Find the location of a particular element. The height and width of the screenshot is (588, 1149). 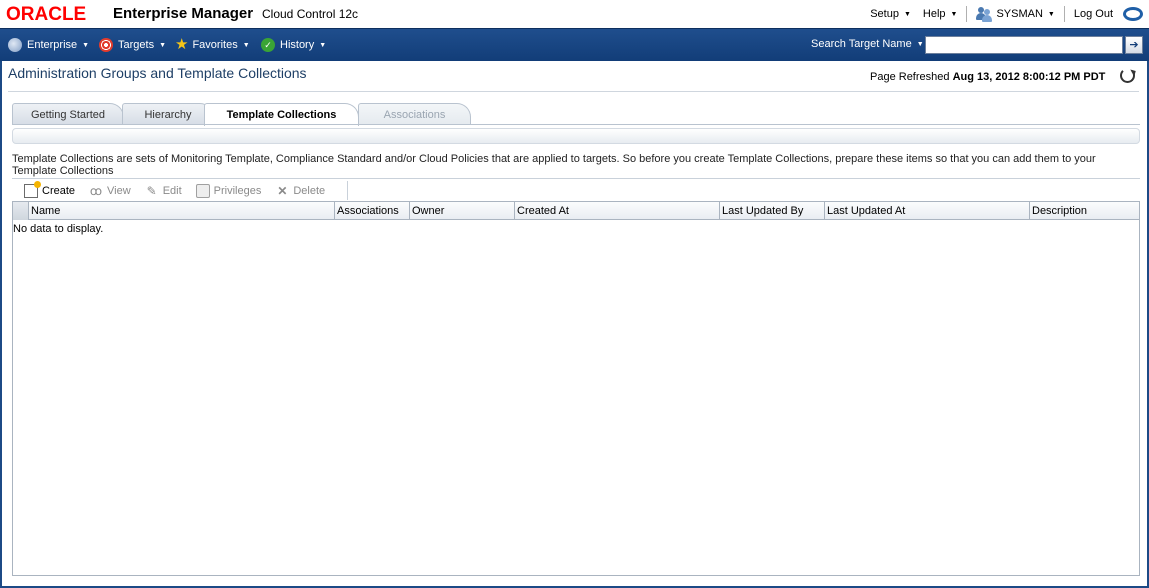

tab-hierarchy: Hierarchy is located at coordinates (168, 114).